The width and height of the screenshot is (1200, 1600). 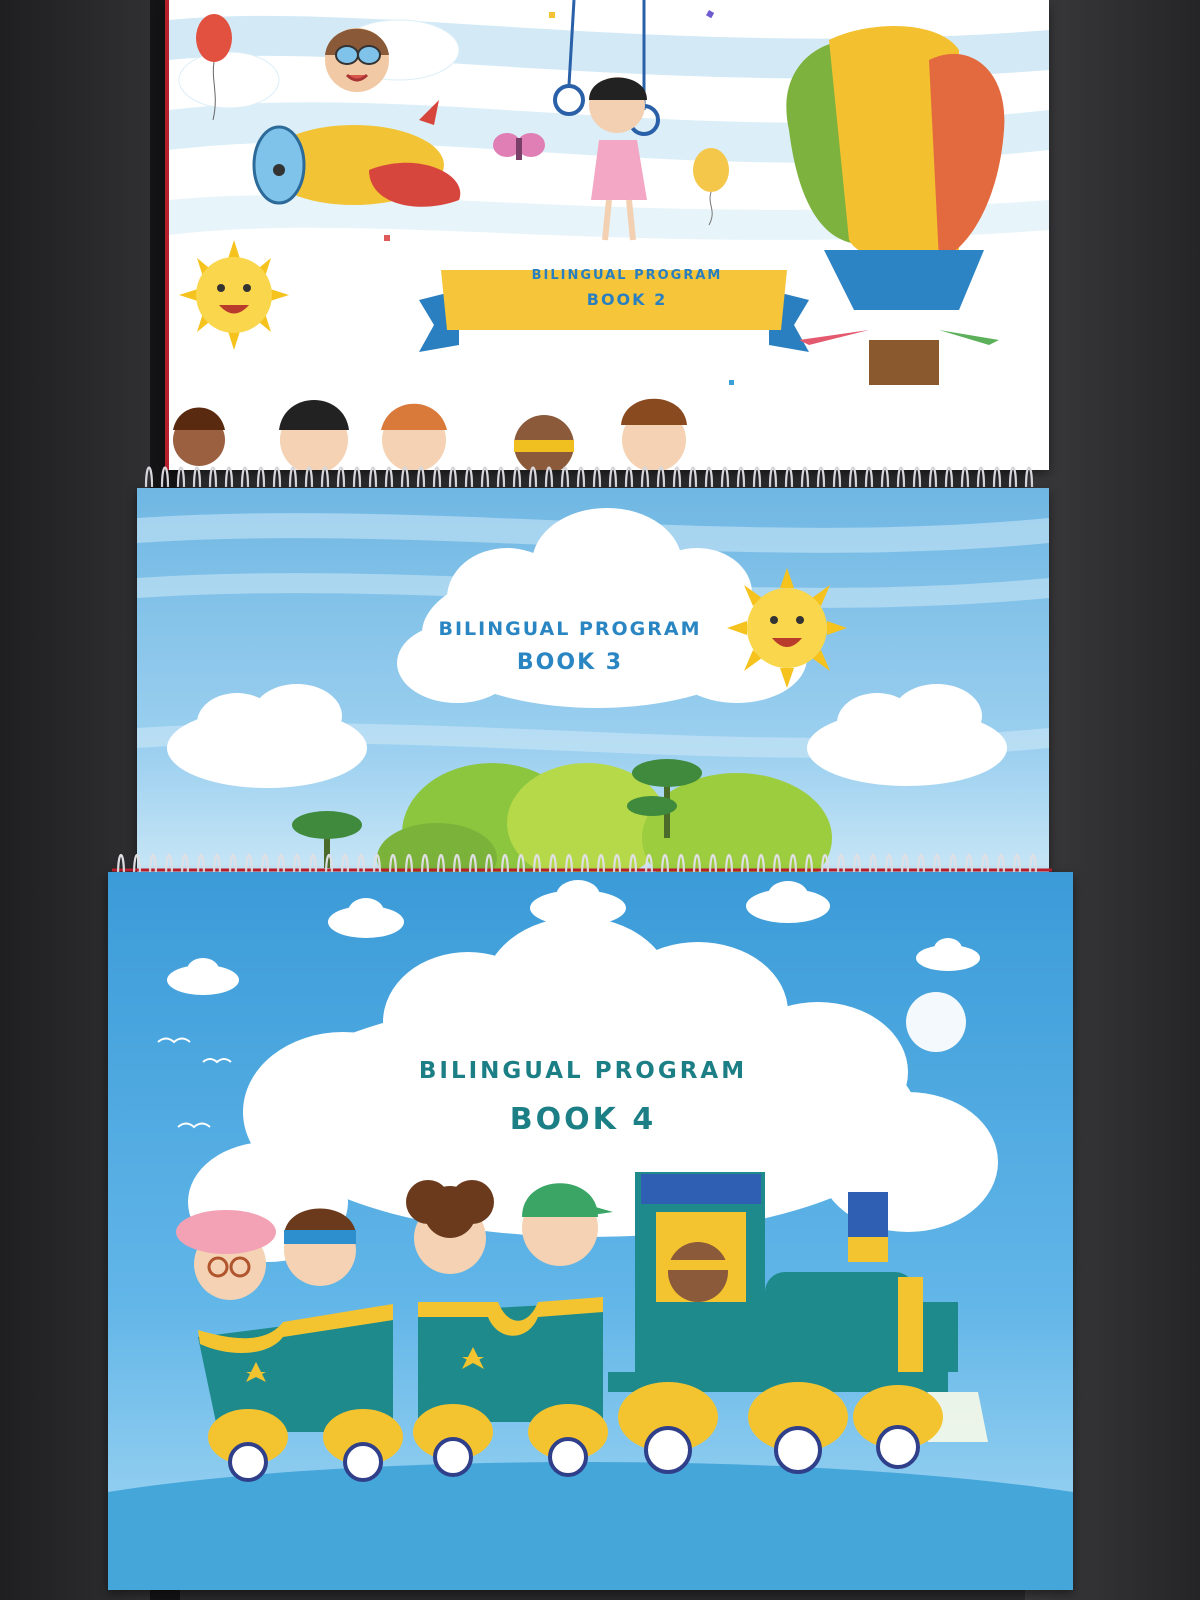 I want to click on book-2-number: Book 2, so click(x=627, y=299).